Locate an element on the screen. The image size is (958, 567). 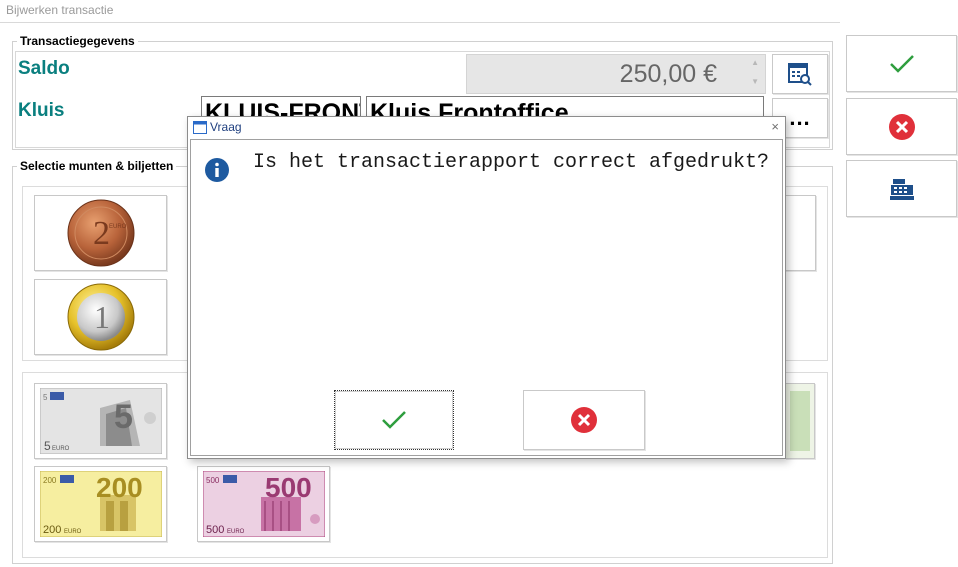
window-title: Bijwerken transactie is located at coordinates (60, 10).